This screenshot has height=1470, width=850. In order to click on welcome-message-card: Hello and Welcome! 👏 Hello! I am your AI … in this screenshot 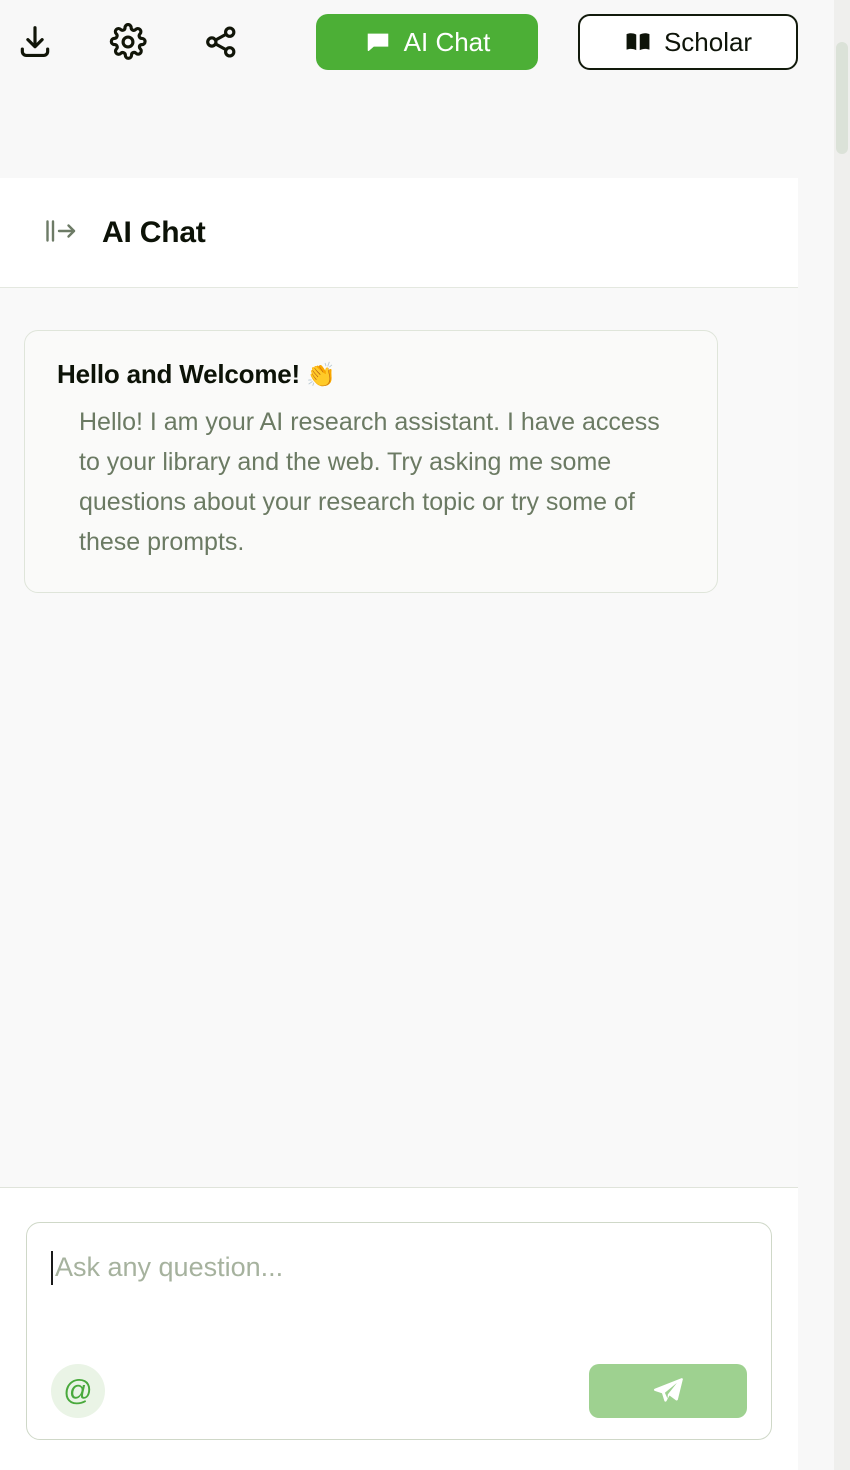, I will do `click(371, 462)`.